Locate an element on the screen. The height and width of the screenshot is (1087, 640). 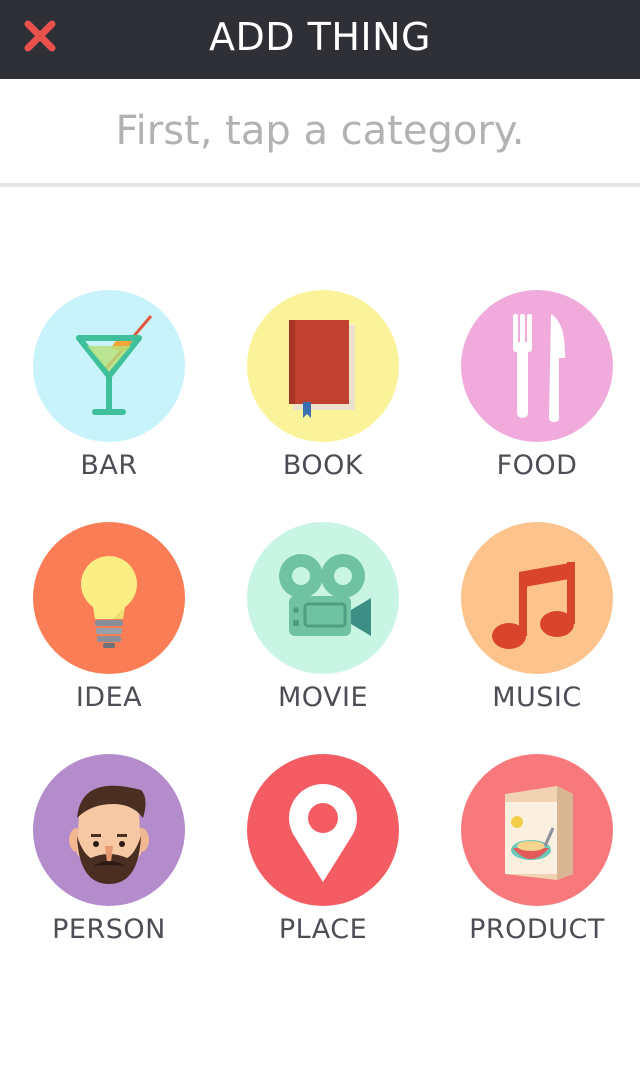
category-product-circle is located at coordinates (537, 830).